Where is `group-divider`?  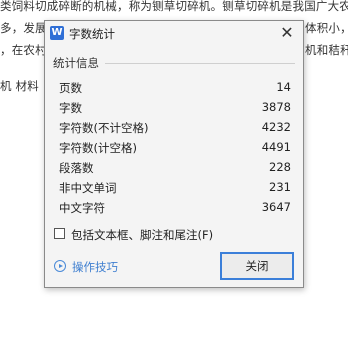
group-divider is located at coordinates (200, 63).